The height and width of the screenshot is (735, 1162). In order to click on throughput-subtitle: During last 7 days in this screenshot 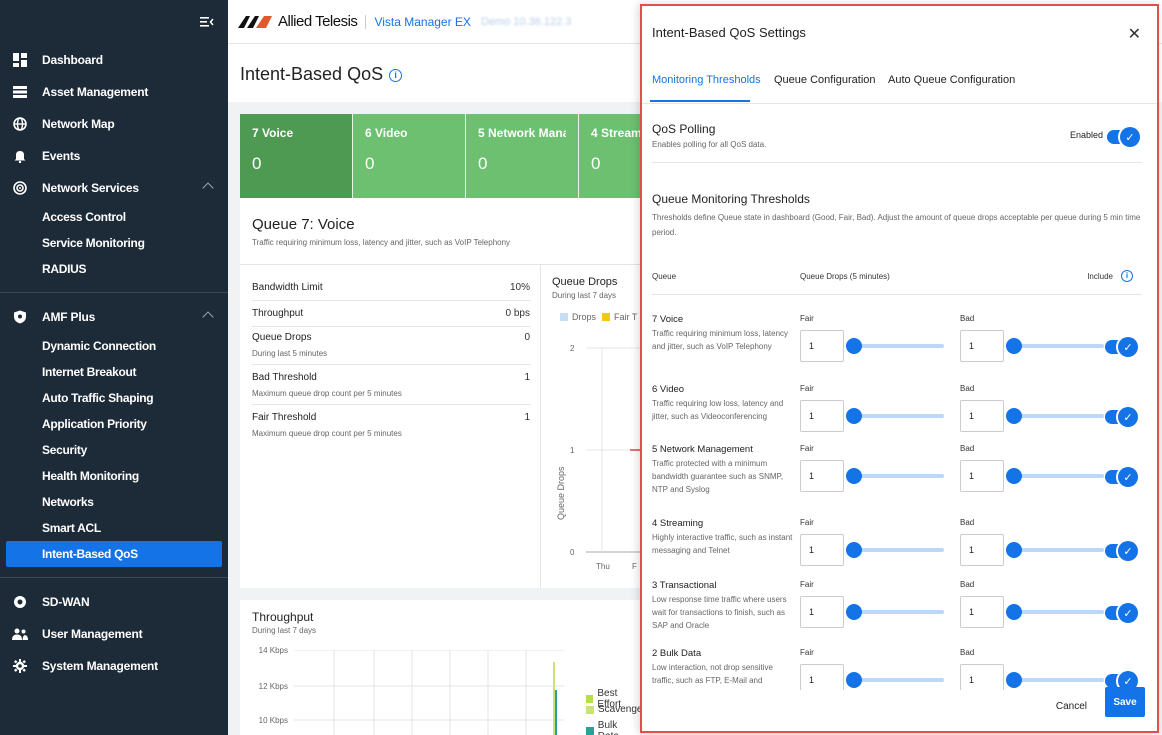, I will do `click(284, 630)`.